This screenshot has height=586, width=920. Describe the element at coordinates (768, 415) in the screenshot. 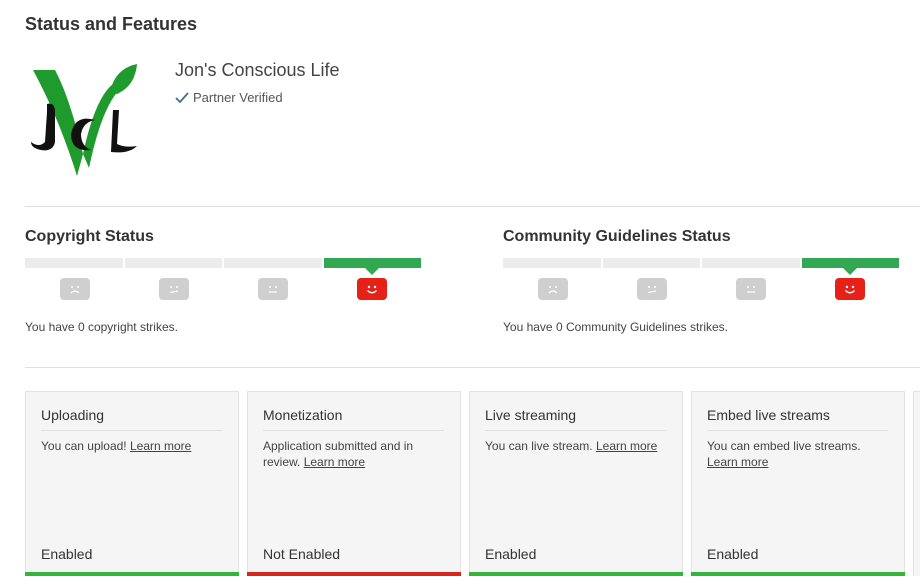

I see `card-title: Embed live streams` at that location.